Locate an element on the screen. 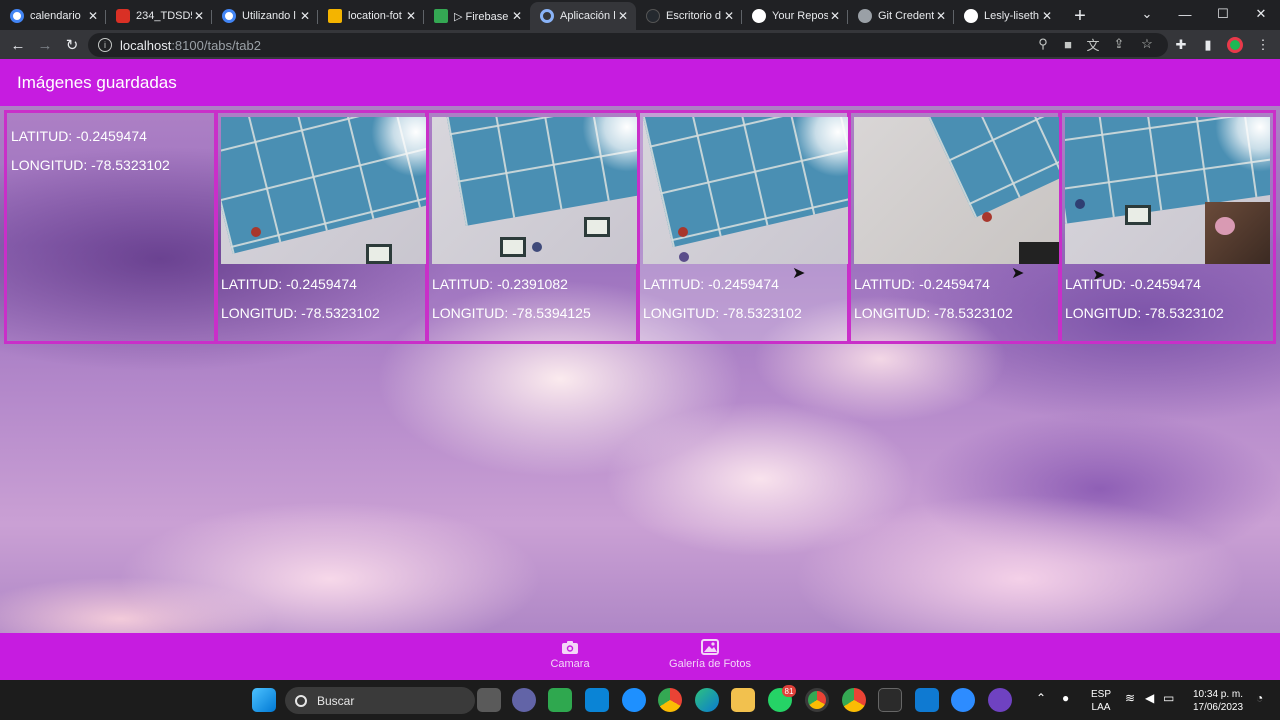  tab-camera: Camara is located at coordinates (570, 658).